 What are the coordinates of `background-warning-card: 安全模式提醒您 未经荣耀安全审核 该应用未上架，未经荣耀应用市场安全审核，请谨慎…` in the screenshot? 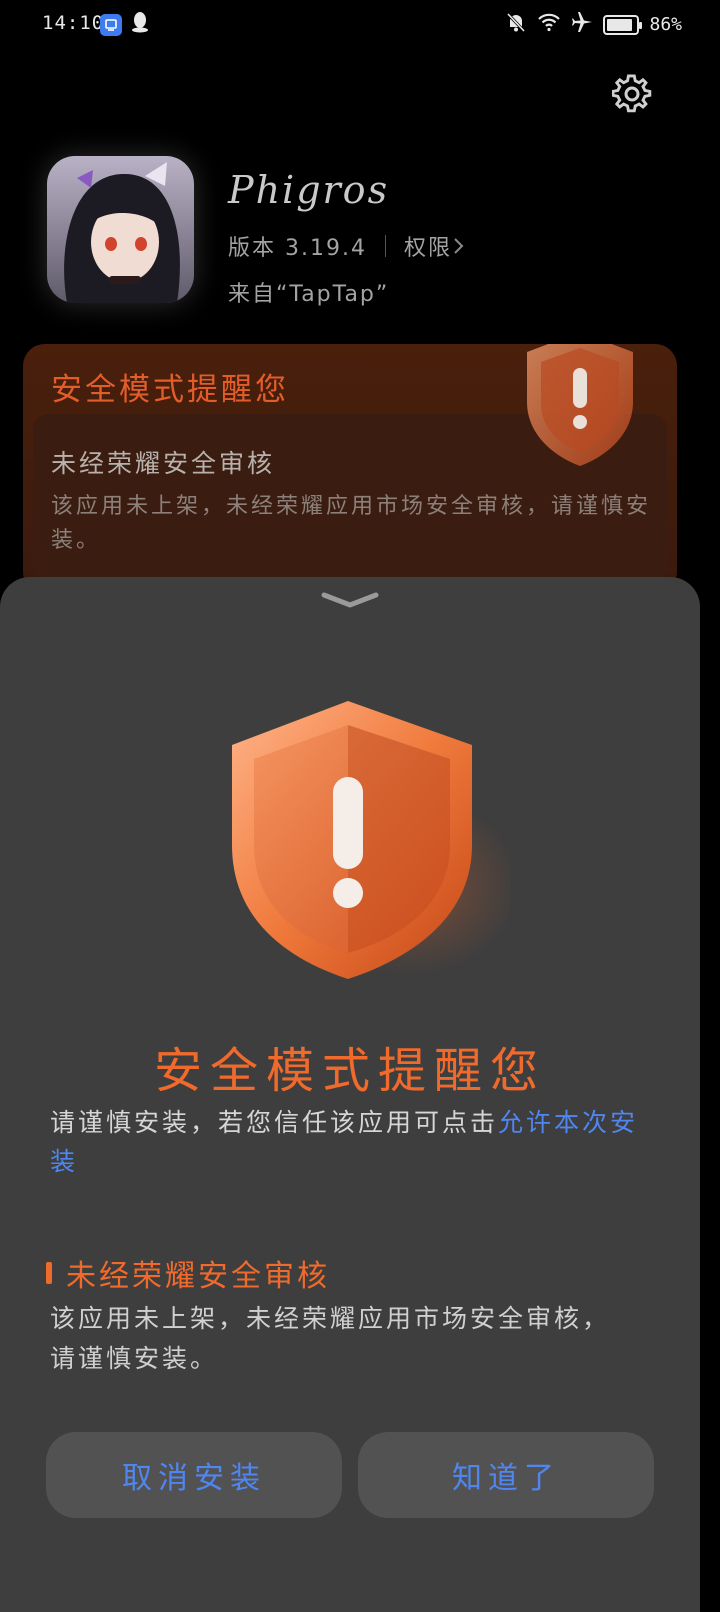 It's located at (350, 469).